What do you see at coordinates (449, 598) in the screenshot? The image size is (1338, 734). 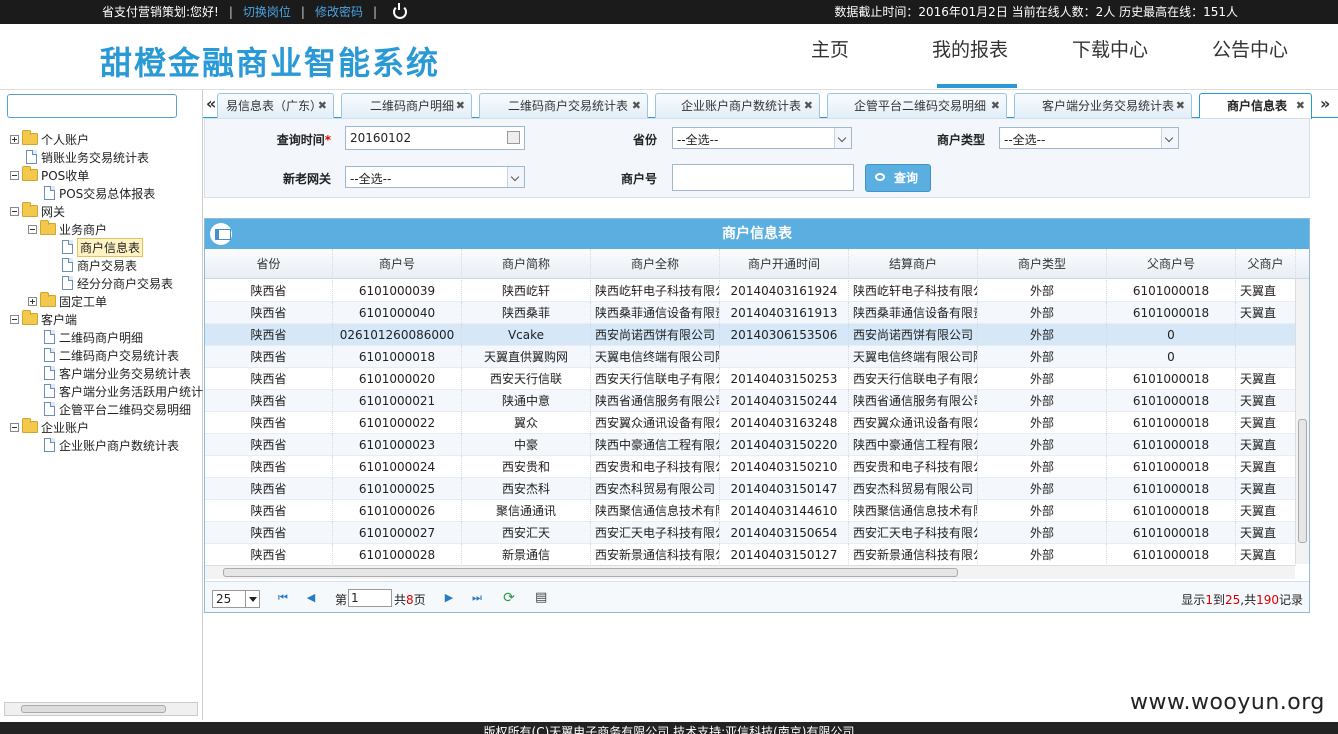 I see `next-page-icon: ▶` at bounding box center [449, 598].